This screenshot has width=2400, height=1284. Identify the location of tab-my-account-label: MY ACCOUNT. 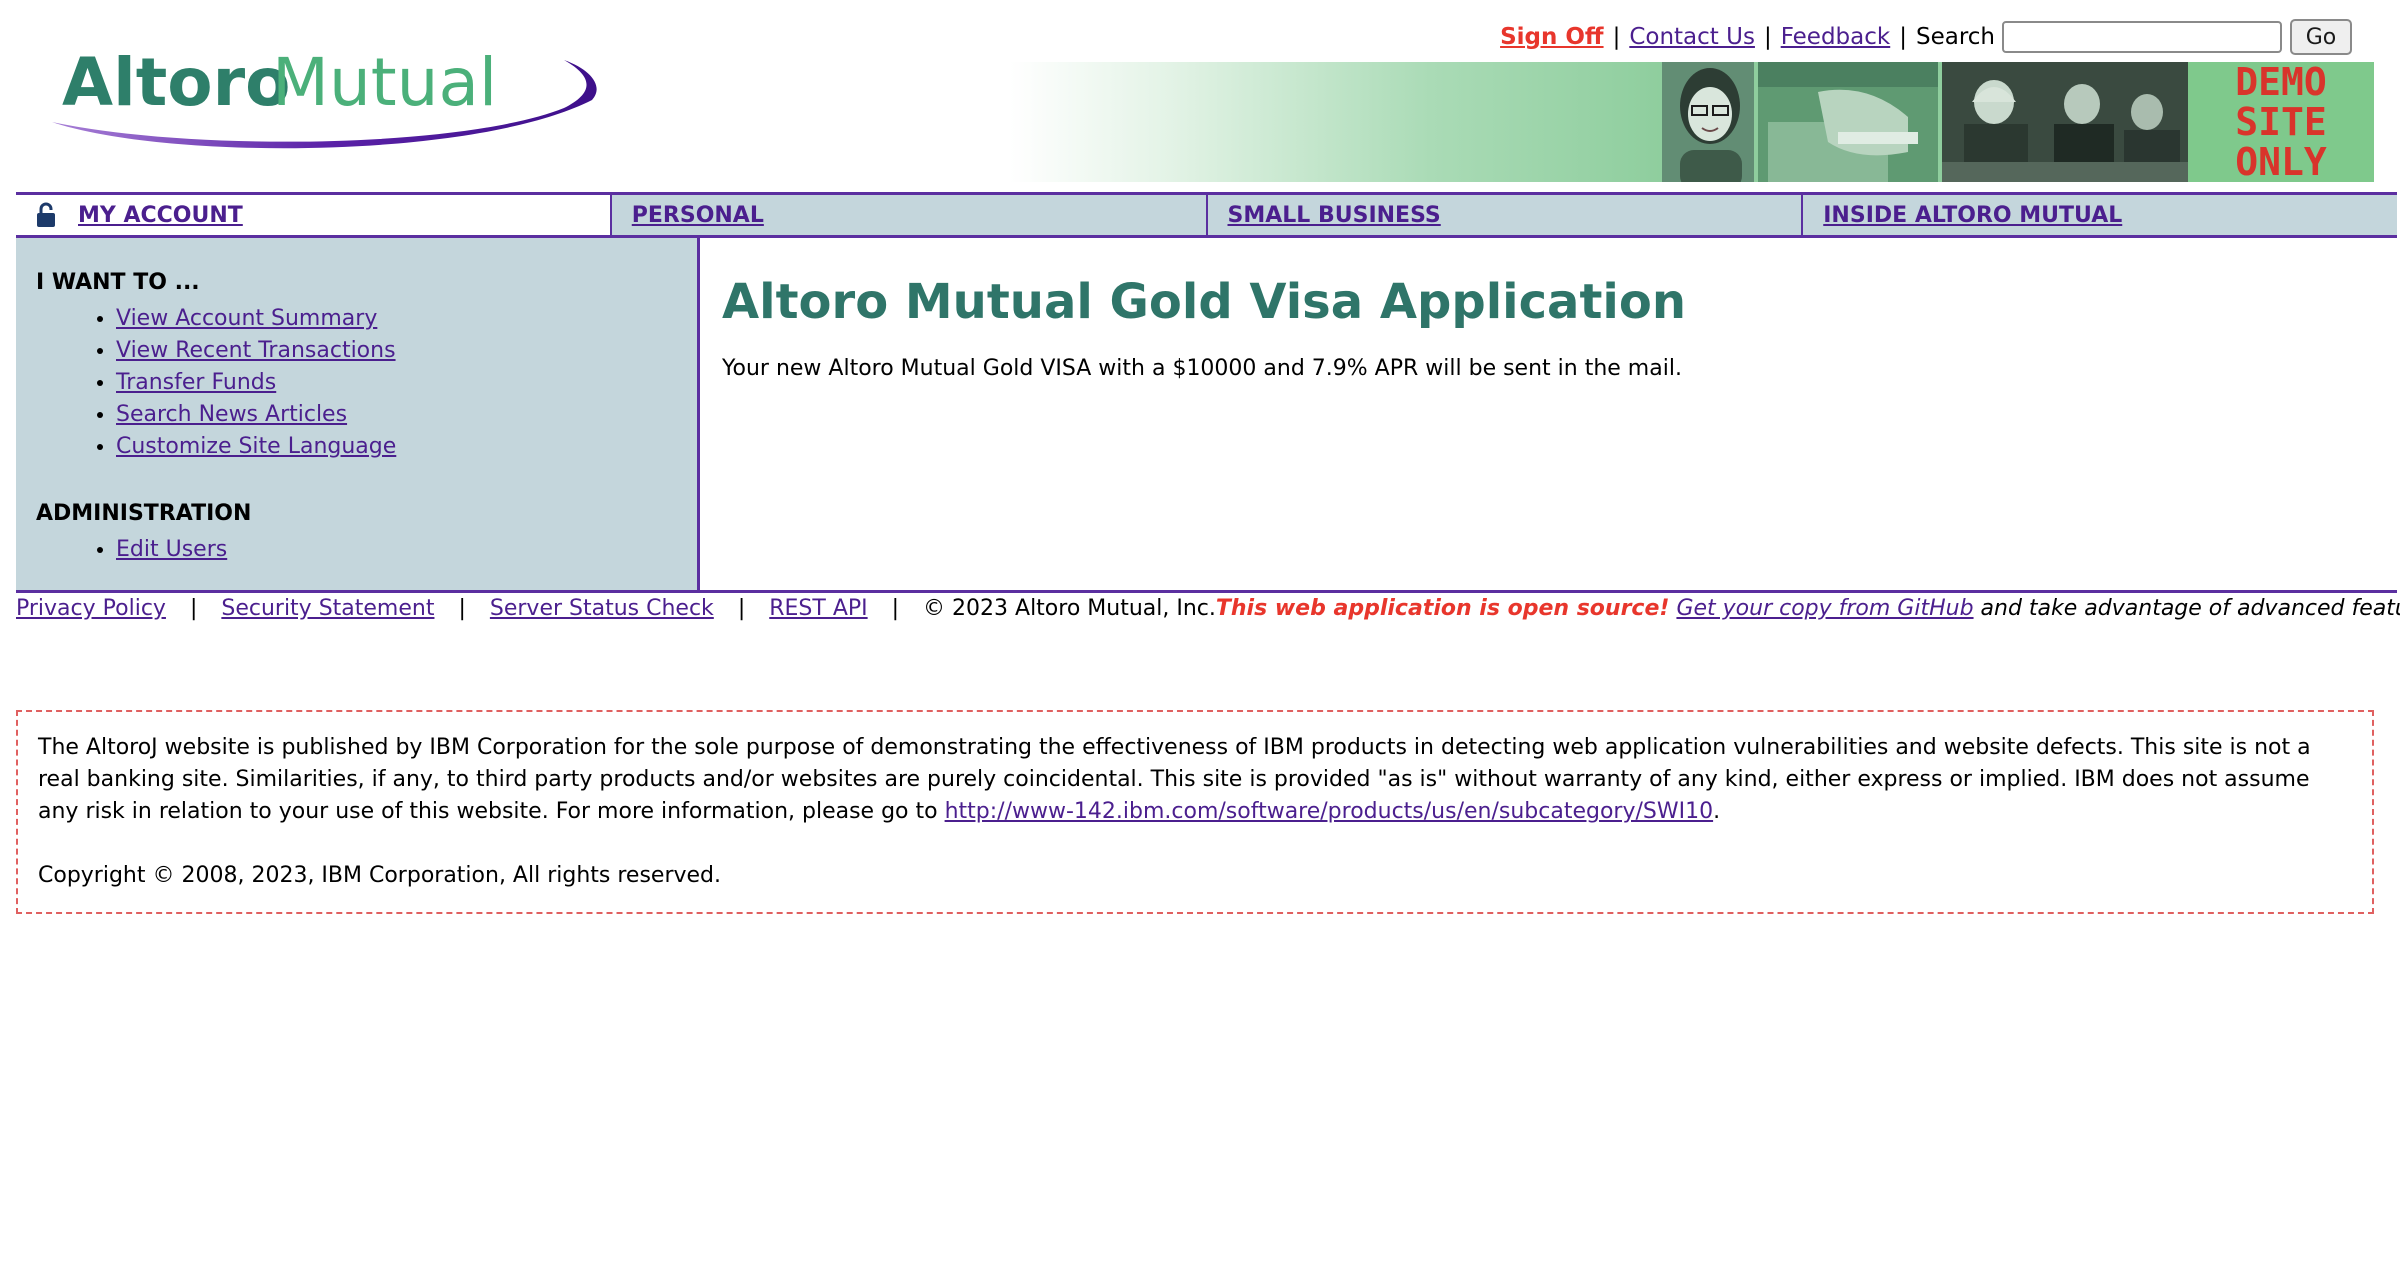
(160, 215).